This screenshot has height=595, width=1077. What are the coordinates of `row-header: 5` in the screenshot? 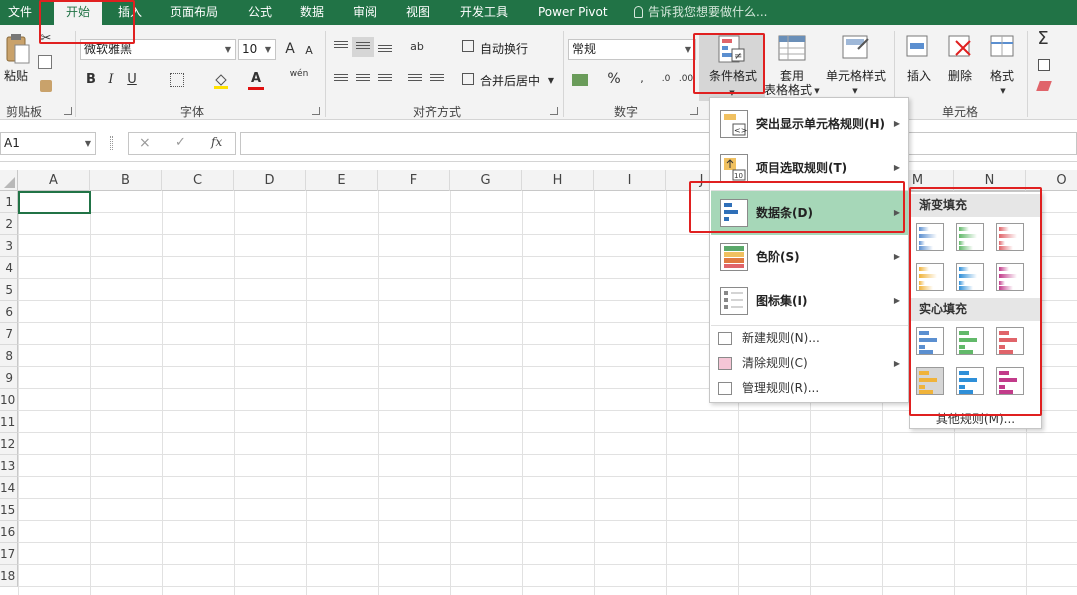 It's located at (9, 290).